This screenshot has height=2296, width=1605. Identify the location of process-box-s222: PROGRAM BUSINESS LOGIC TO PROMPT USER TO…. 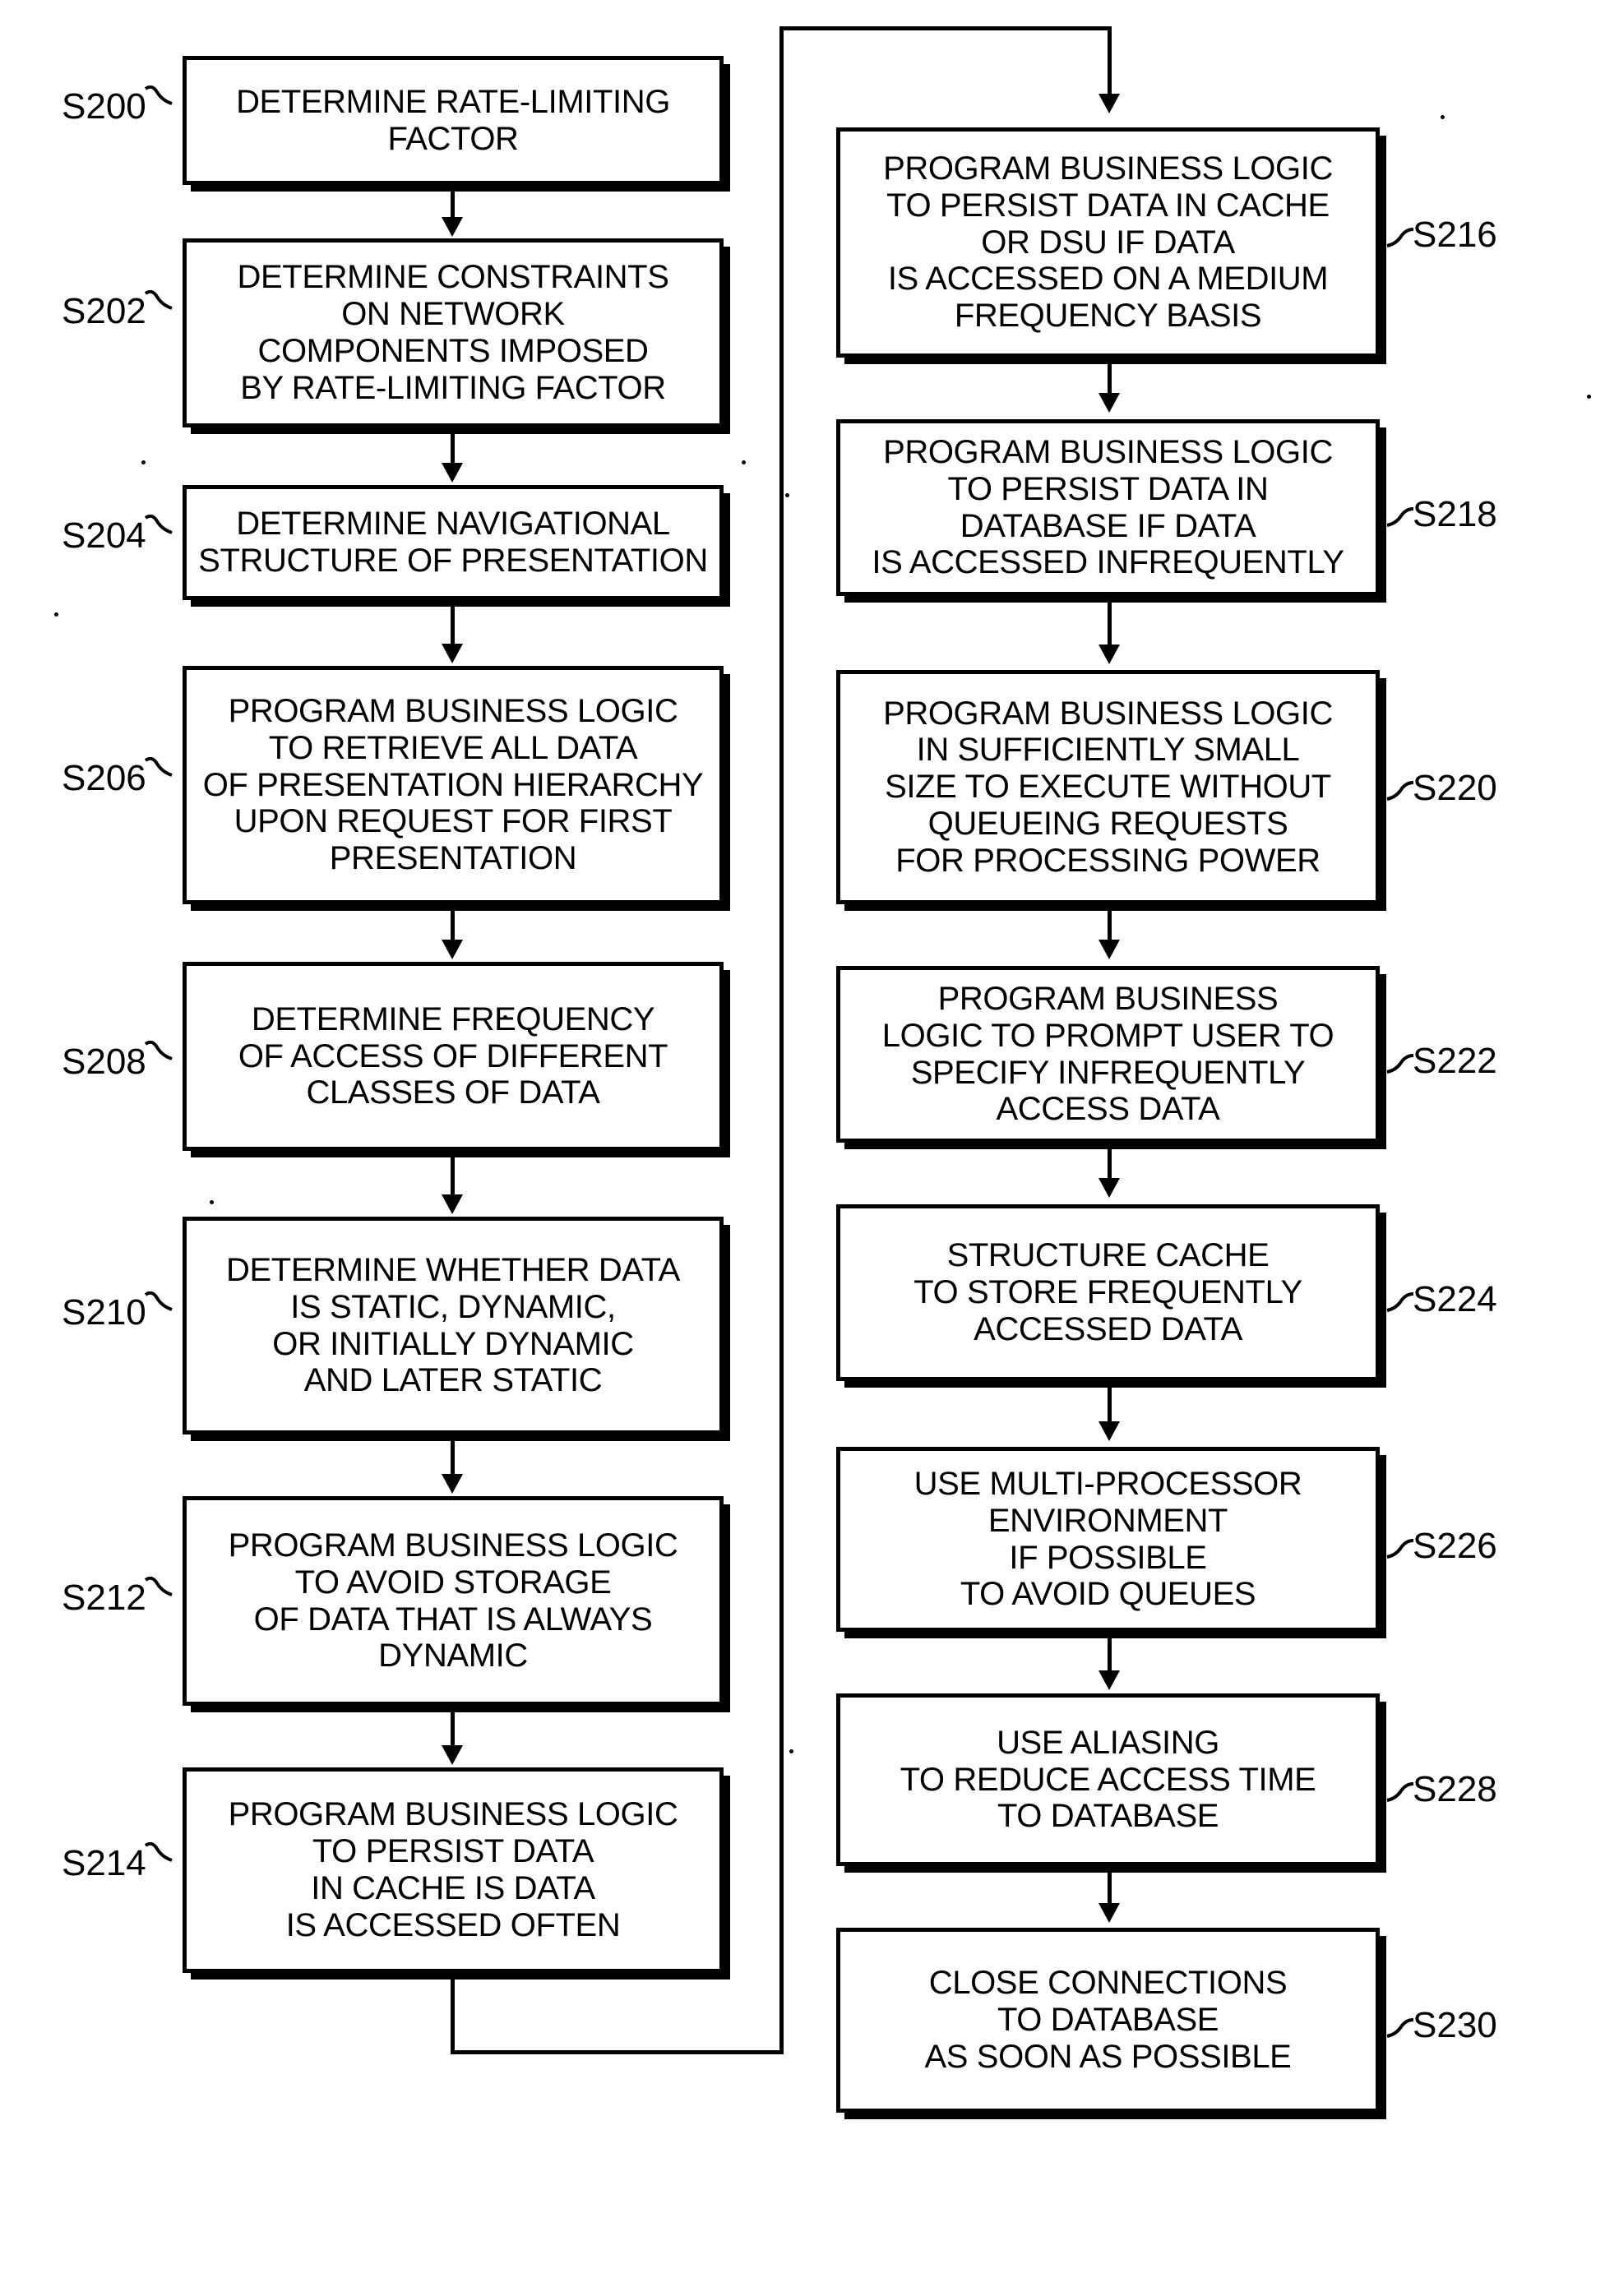
(1108, 1054).